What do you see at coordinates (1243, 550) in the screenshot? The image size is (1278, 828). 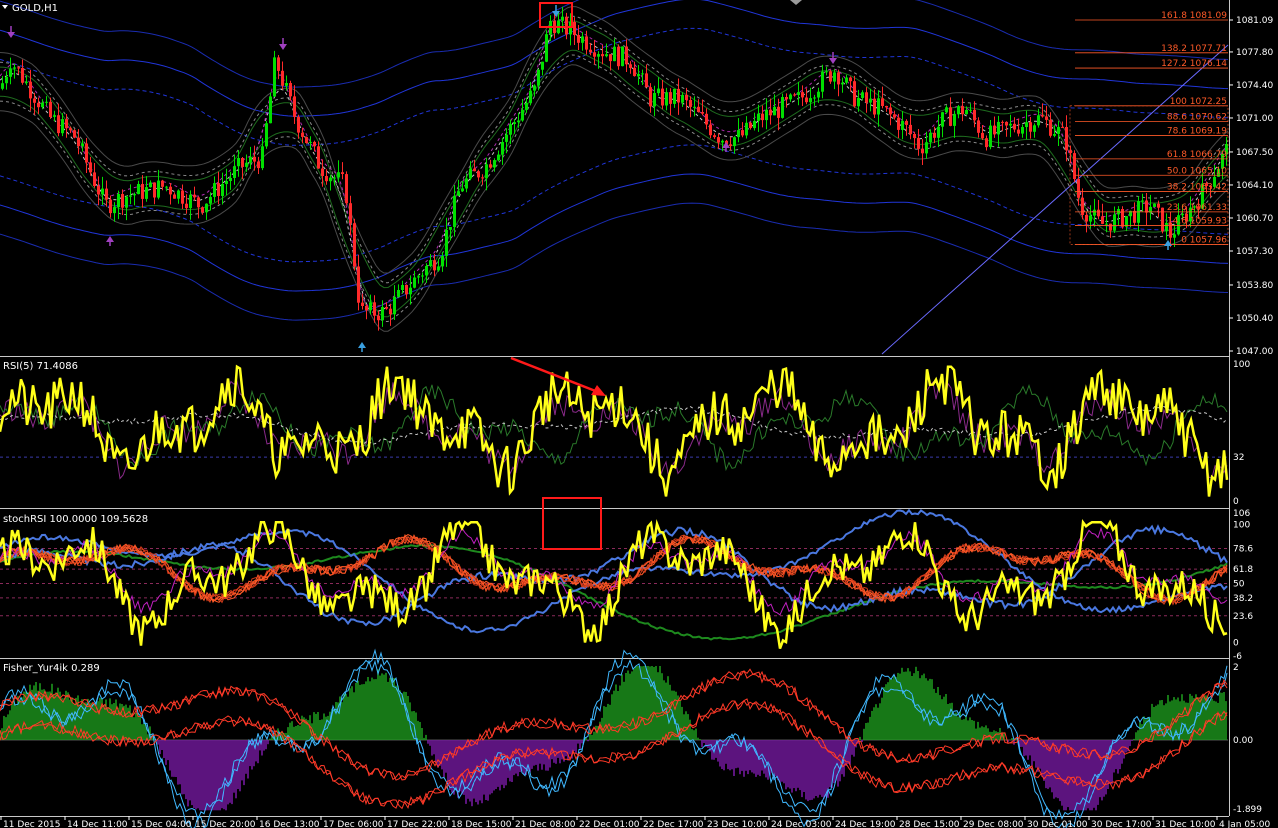 I see `stoch-tick-label: 78.6` at bounding box center [1243, 550].